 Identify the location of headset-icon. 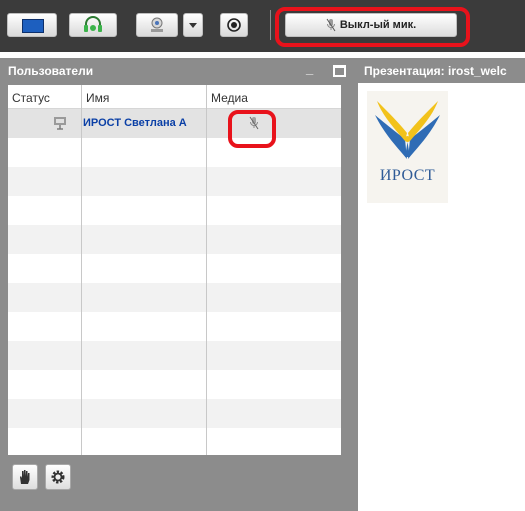
(93, 24).